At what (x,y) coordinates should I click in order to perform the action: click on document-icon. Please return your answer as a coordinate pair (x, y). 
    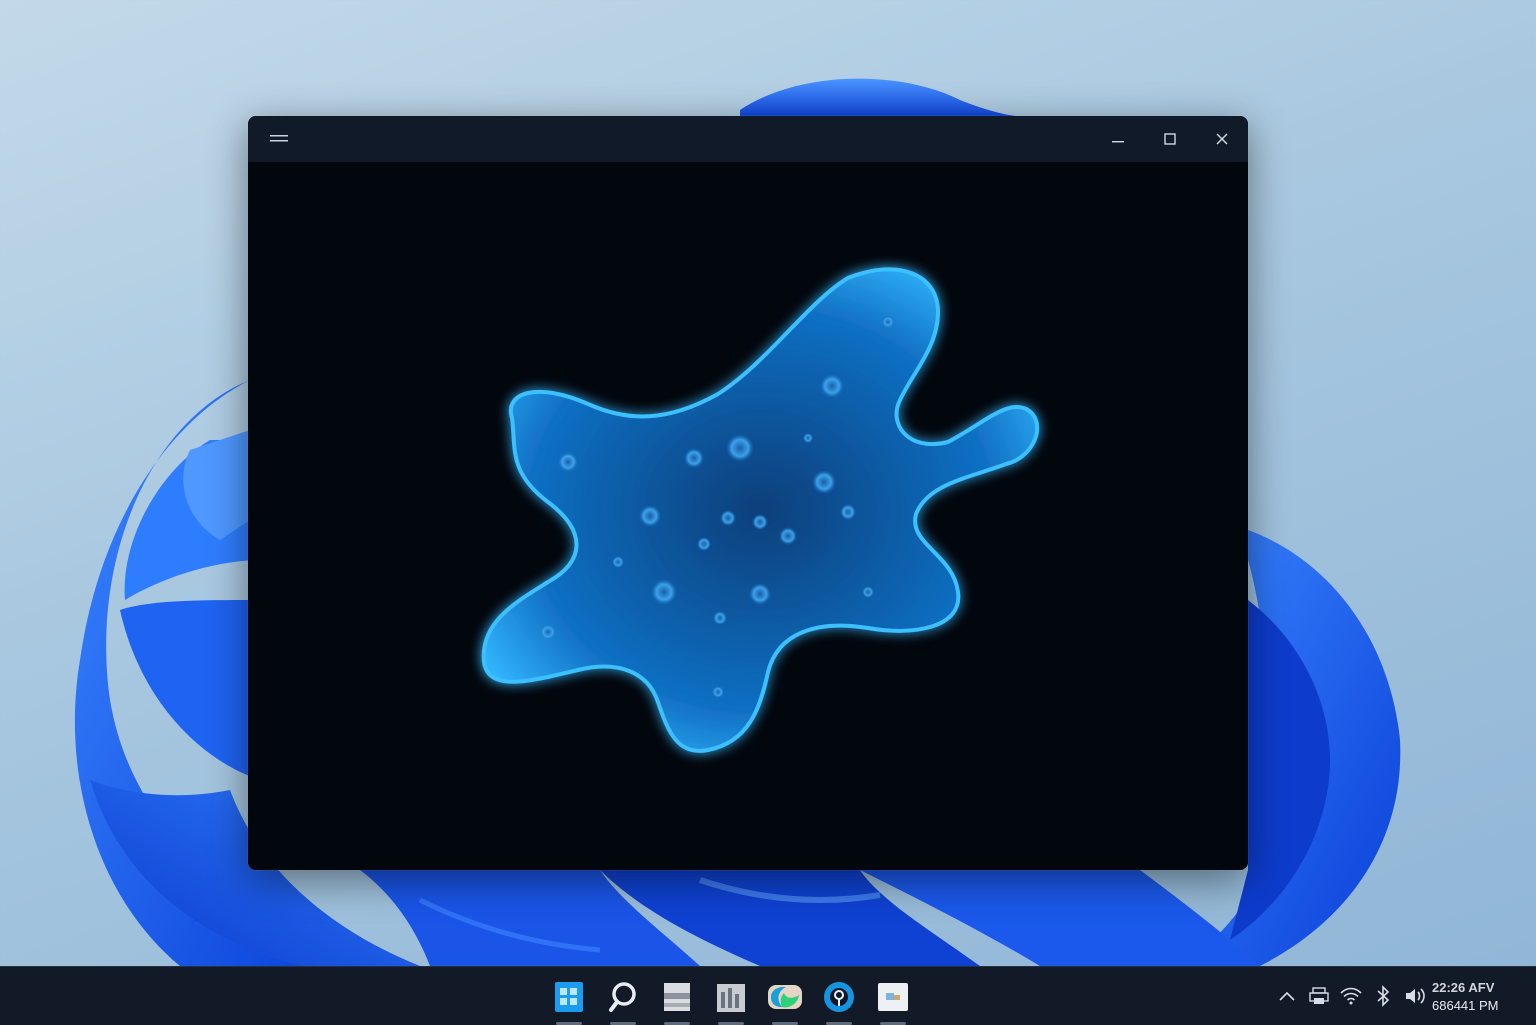
    Looking at the image, I should click on (731, 998).